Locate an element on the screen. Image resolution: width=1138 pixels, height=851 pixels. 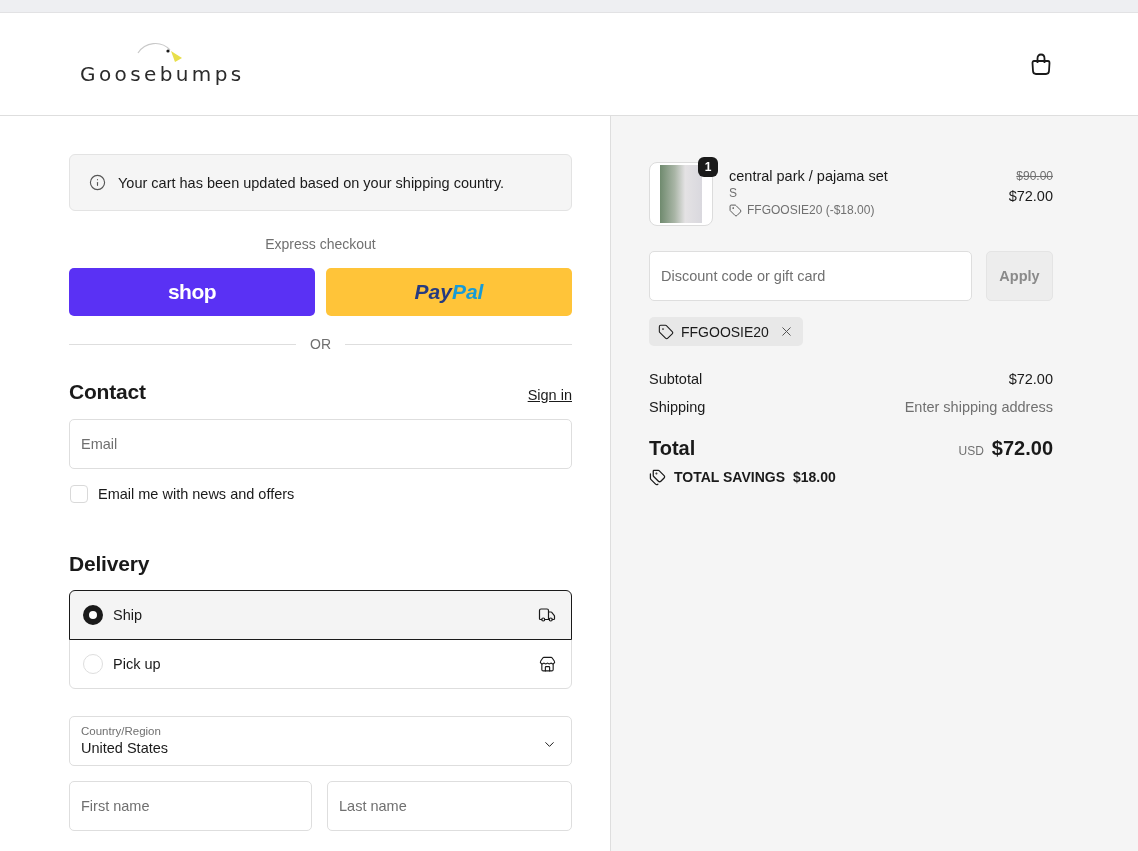
summary-value: $72.00 is located at coordinates (1030, 379).